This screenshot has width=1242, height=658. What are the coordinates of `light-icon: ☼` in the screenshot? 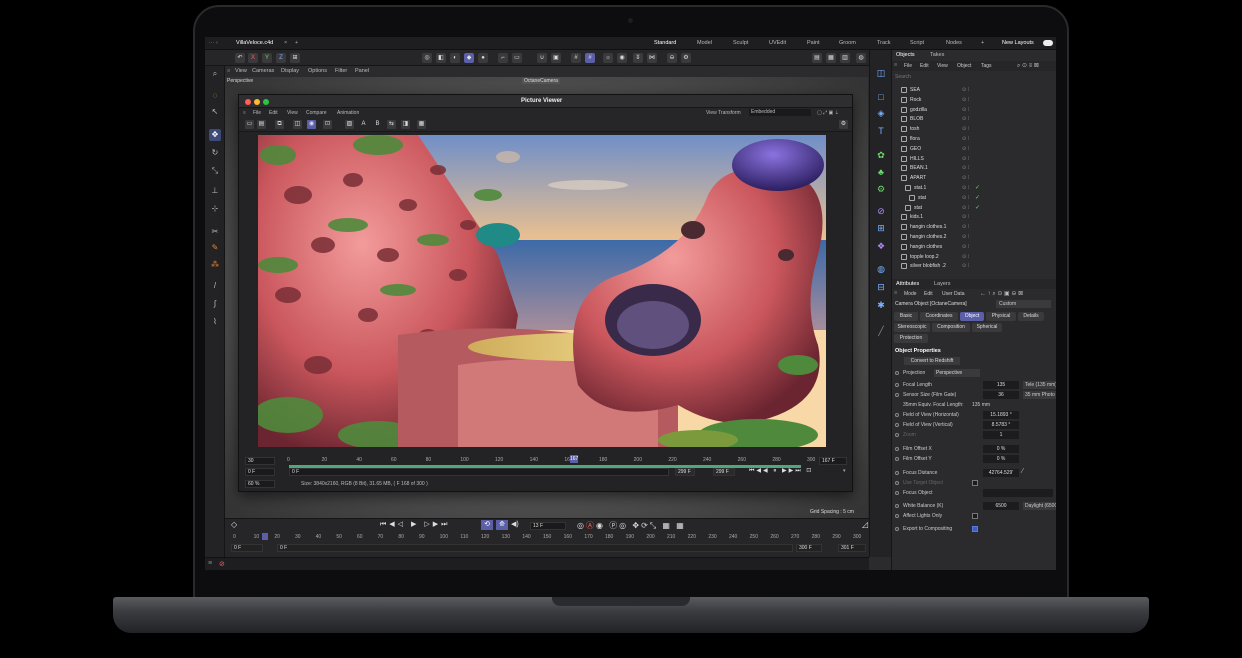 It's located at (608, 58).